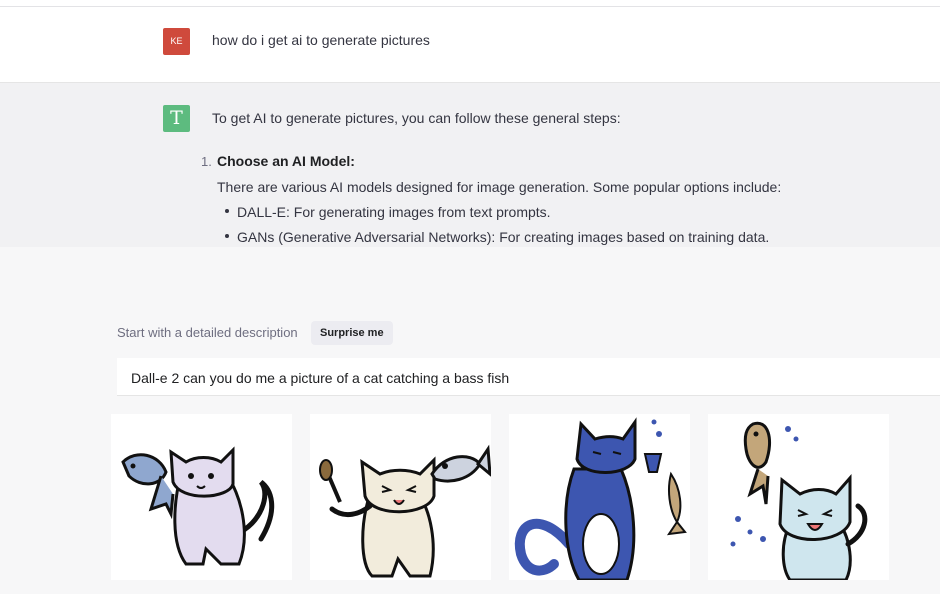  What do you see at coordinates (352, 333) in the screenshot?
I see `surprise-me-button: Surprise me` at bounding box center [352, 333].